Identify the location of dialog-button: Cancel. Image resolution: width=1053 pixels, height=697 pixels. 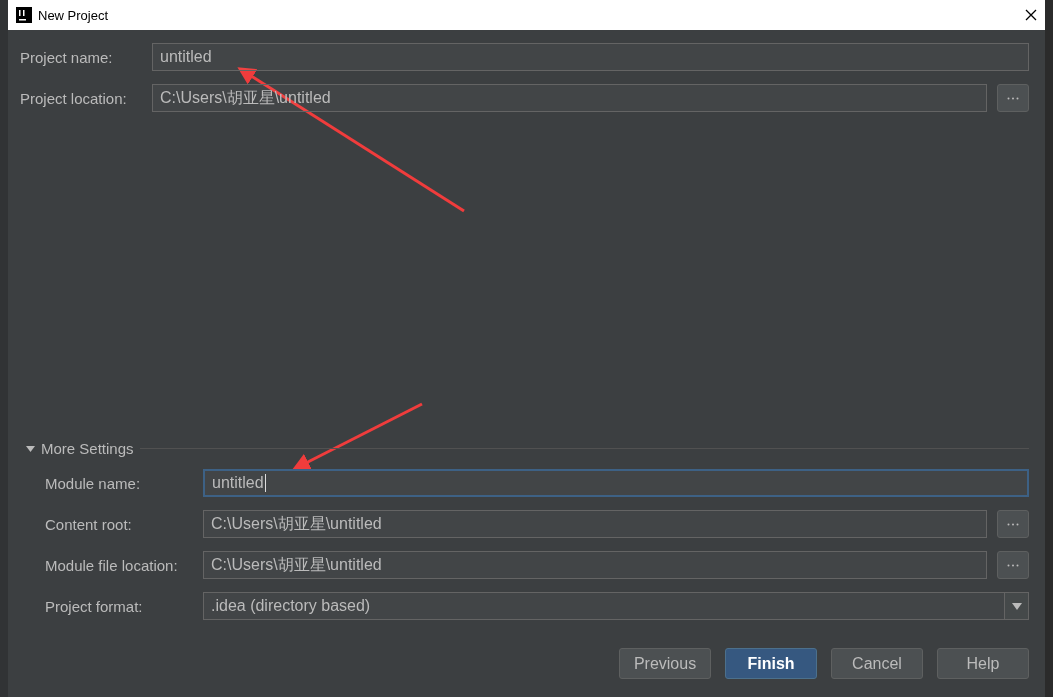
(877, 663).